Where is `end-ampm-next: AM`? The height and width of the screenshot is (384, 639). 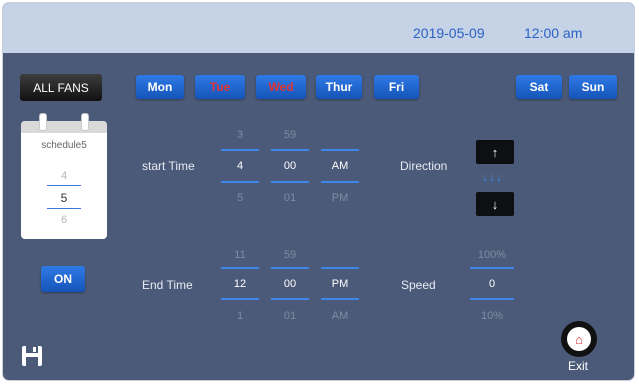
end-ampm-next: AM is located at coordinates (340, 316).